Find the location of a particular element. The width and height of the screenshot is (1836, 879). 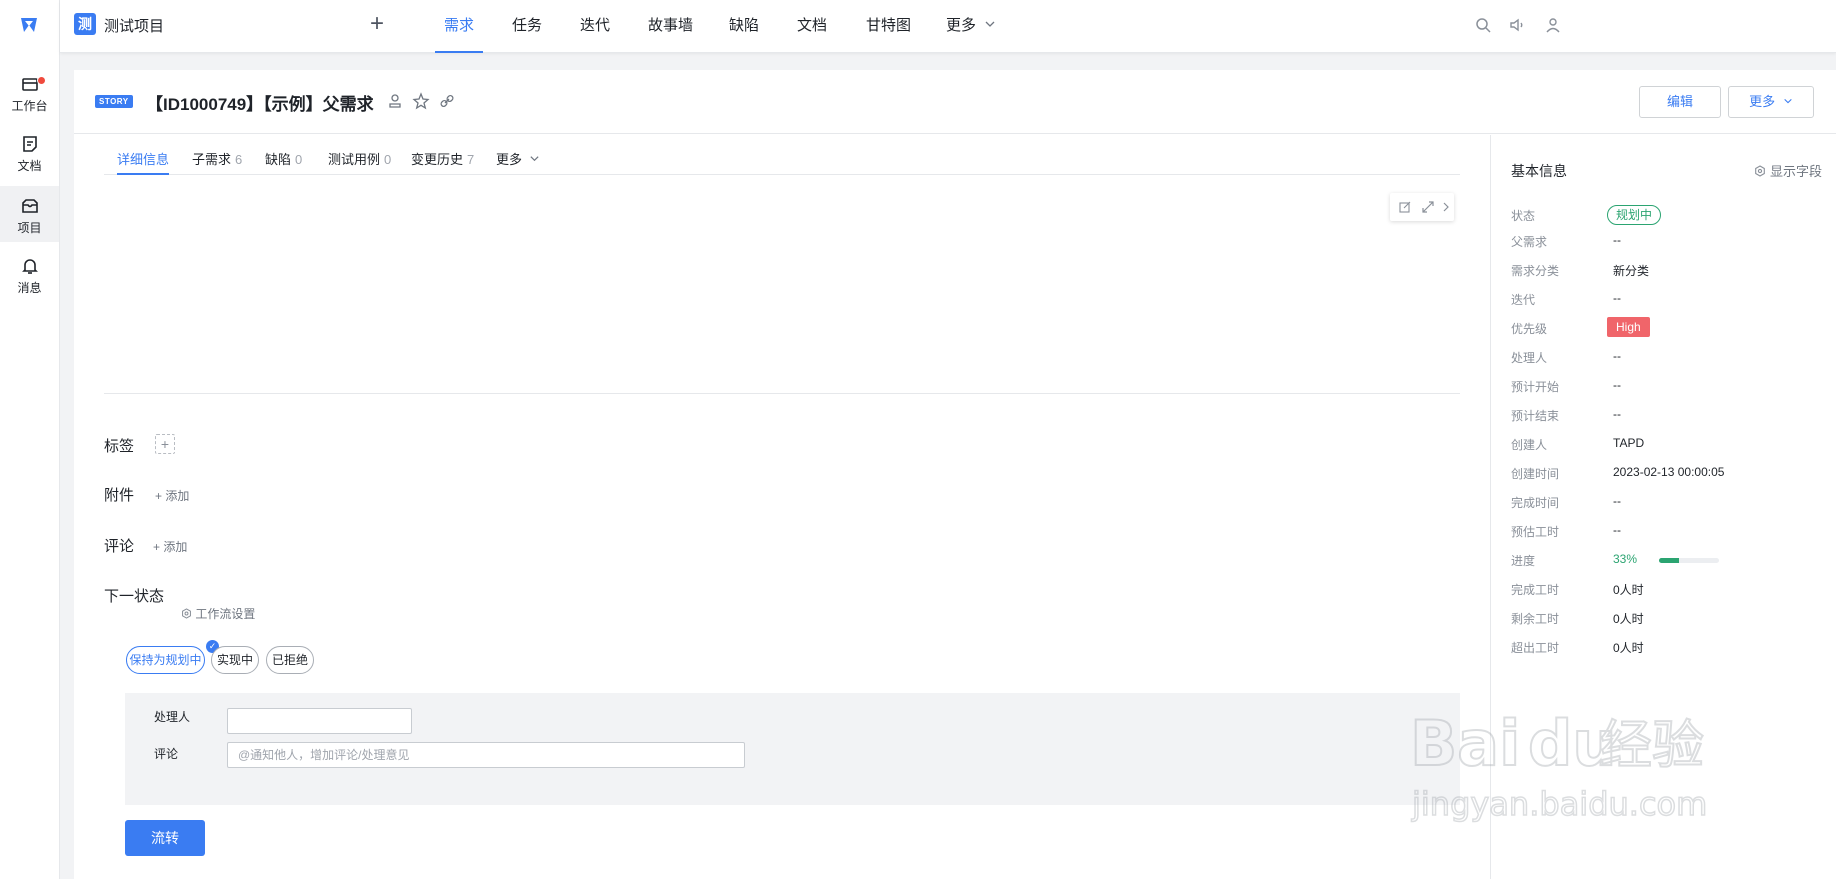

add-tag-button: + is located at coordinates (165, 444).